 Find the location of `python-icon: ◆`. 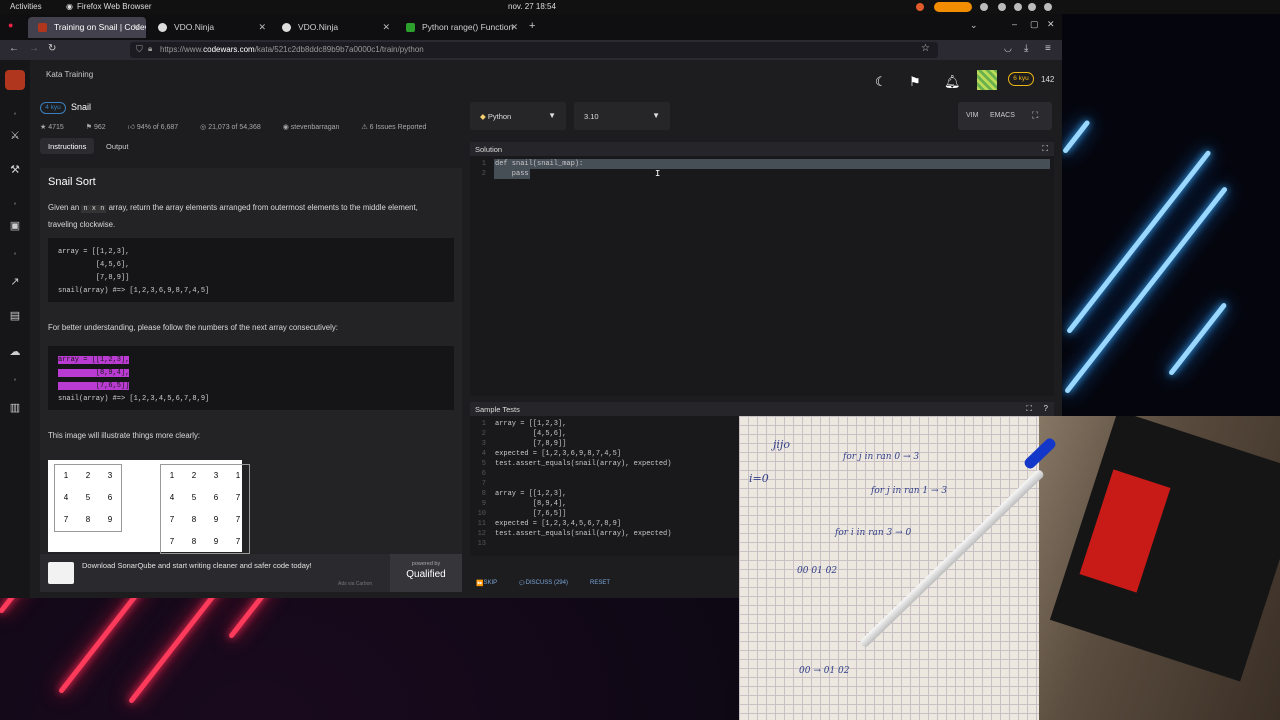

python-icon: ◆ is located at coordinates (483, 116).